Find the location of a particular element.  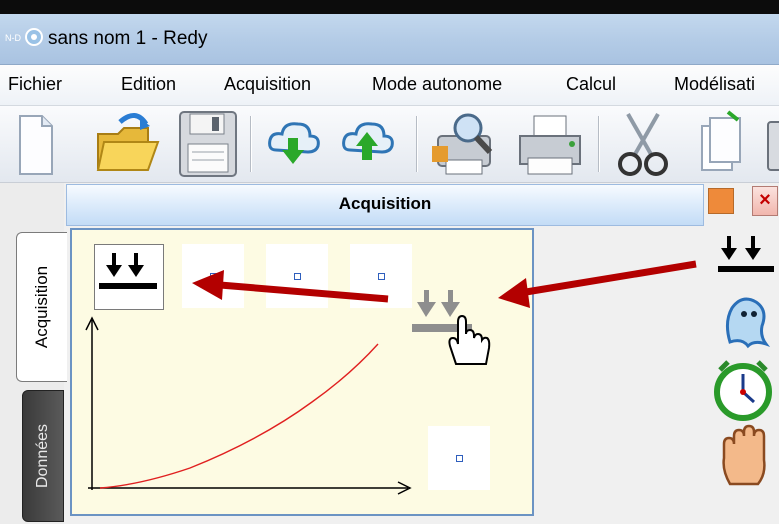

mode-palette is located at coordinates (741, 376).